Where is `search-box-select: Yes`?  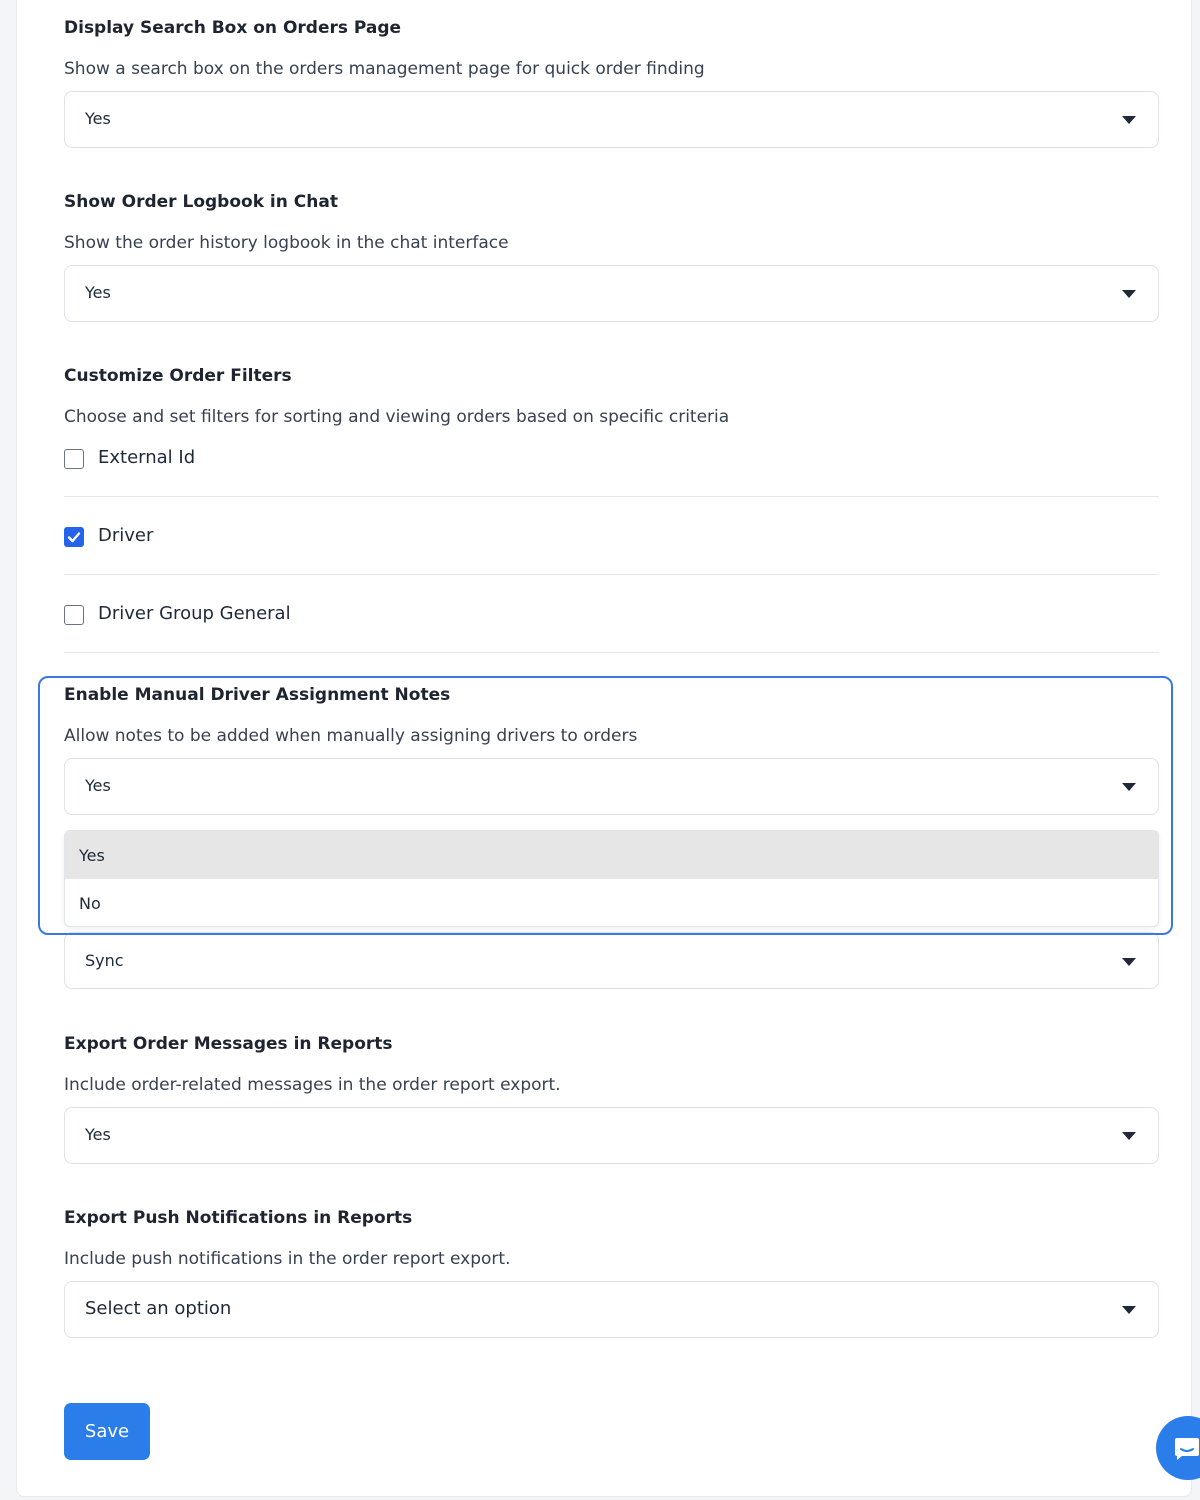 search-box-select: Yes is located at coordinates (611, 119).